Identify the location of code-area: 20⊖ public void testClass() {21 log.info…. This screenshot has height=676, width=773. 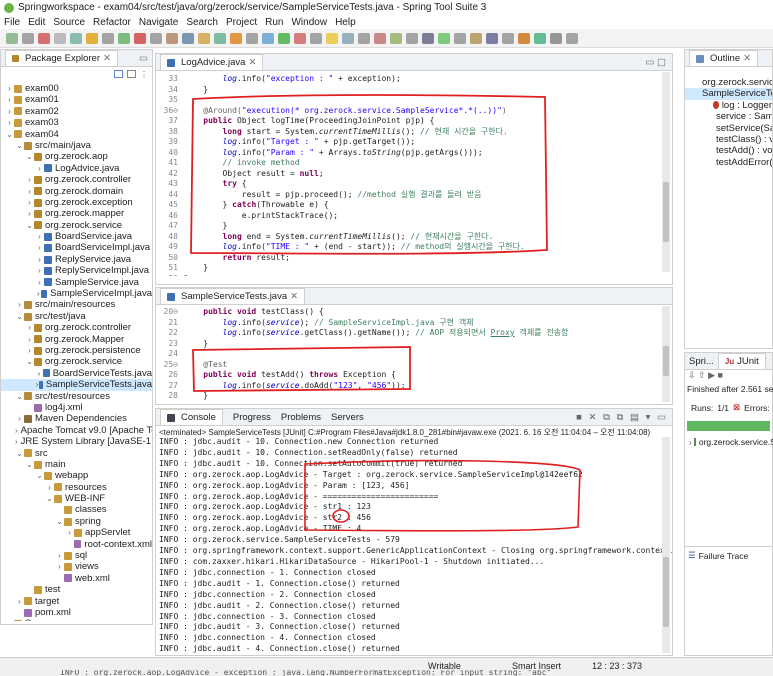
(414, 354).